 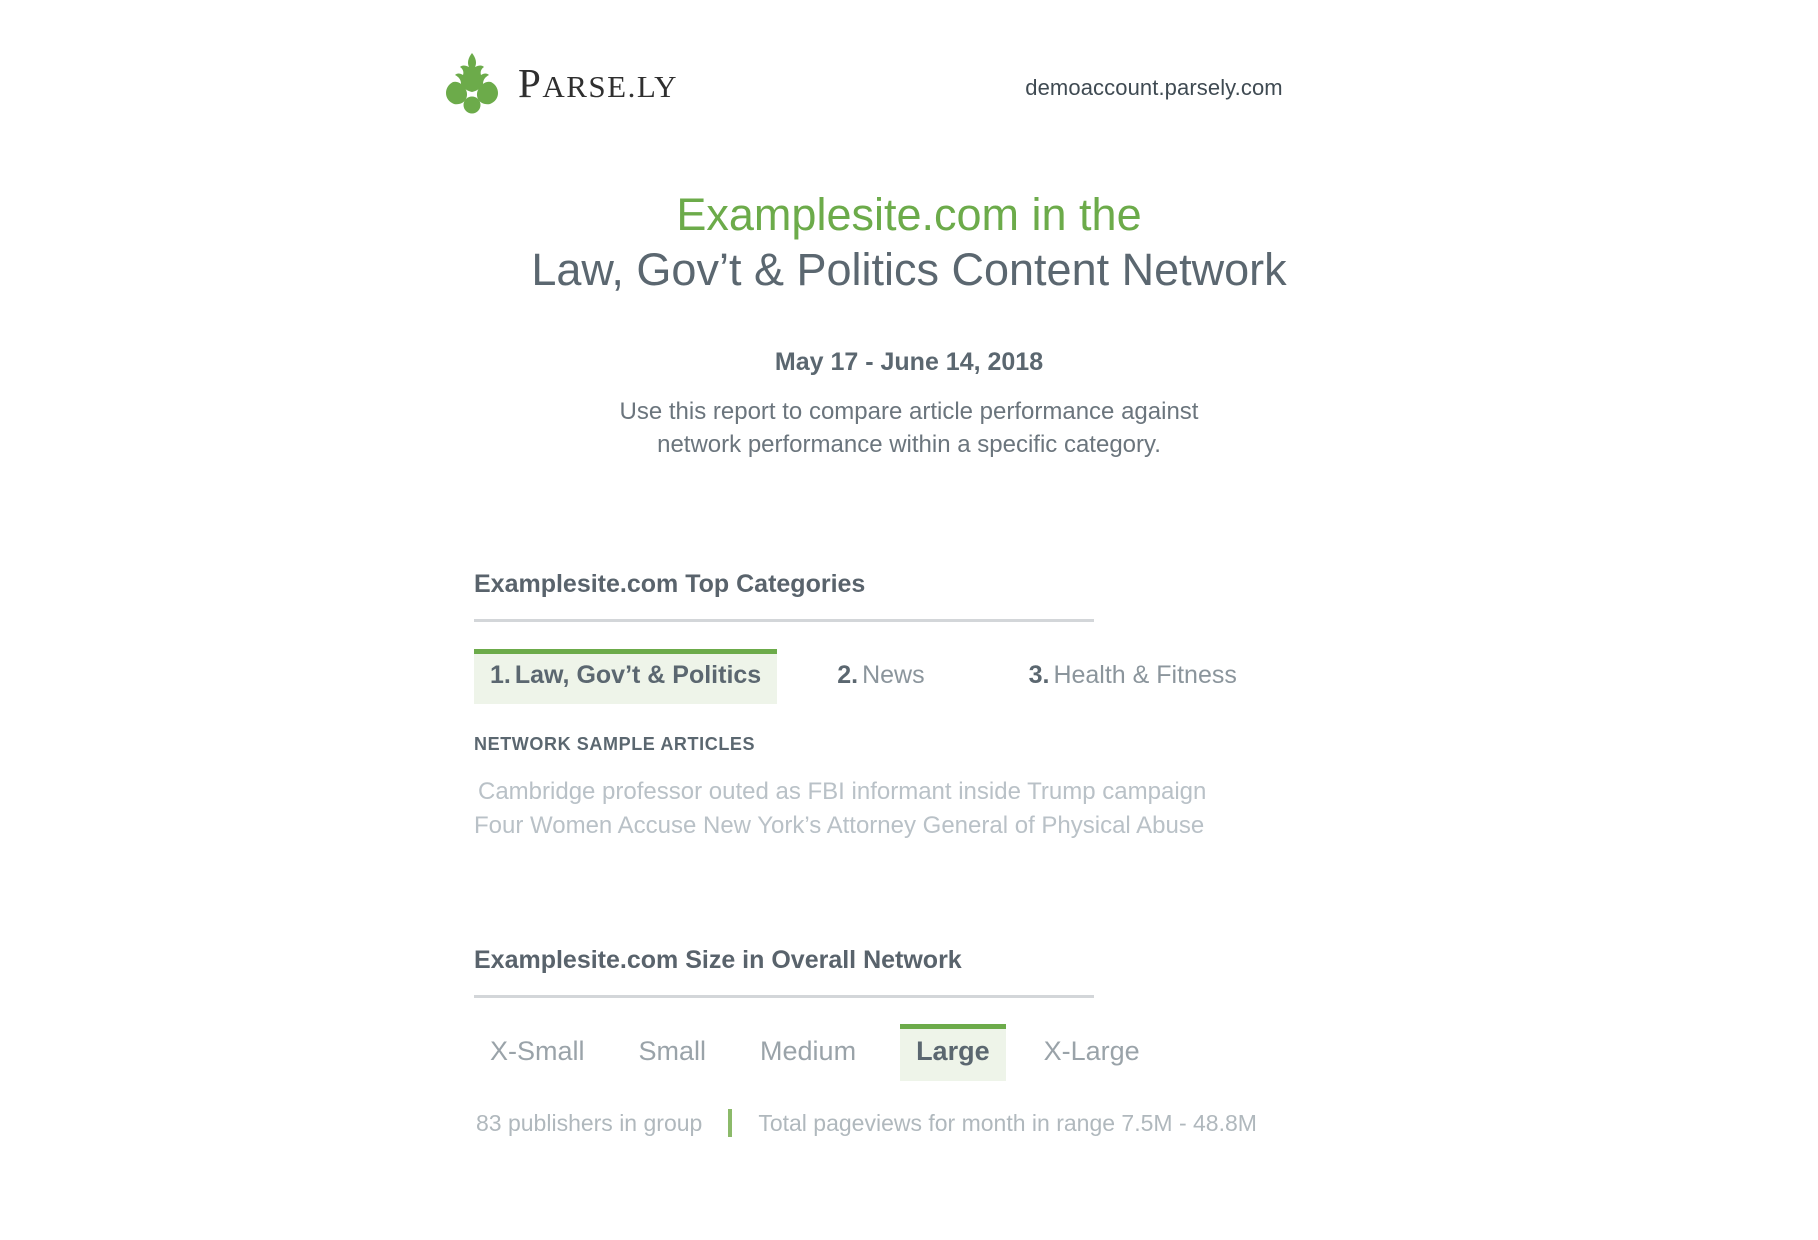 What do you see at coordinates (1154, 87) in the screenshot?
I see `account-url: demoaccount.parsely.com` at bounding box center [1154, 87].